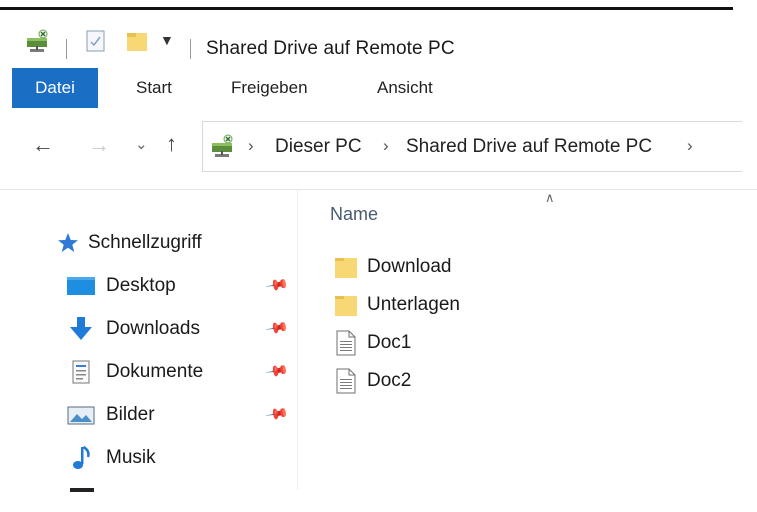  I want to click on nav-item-downloads: Downloads, so click(133, 329).